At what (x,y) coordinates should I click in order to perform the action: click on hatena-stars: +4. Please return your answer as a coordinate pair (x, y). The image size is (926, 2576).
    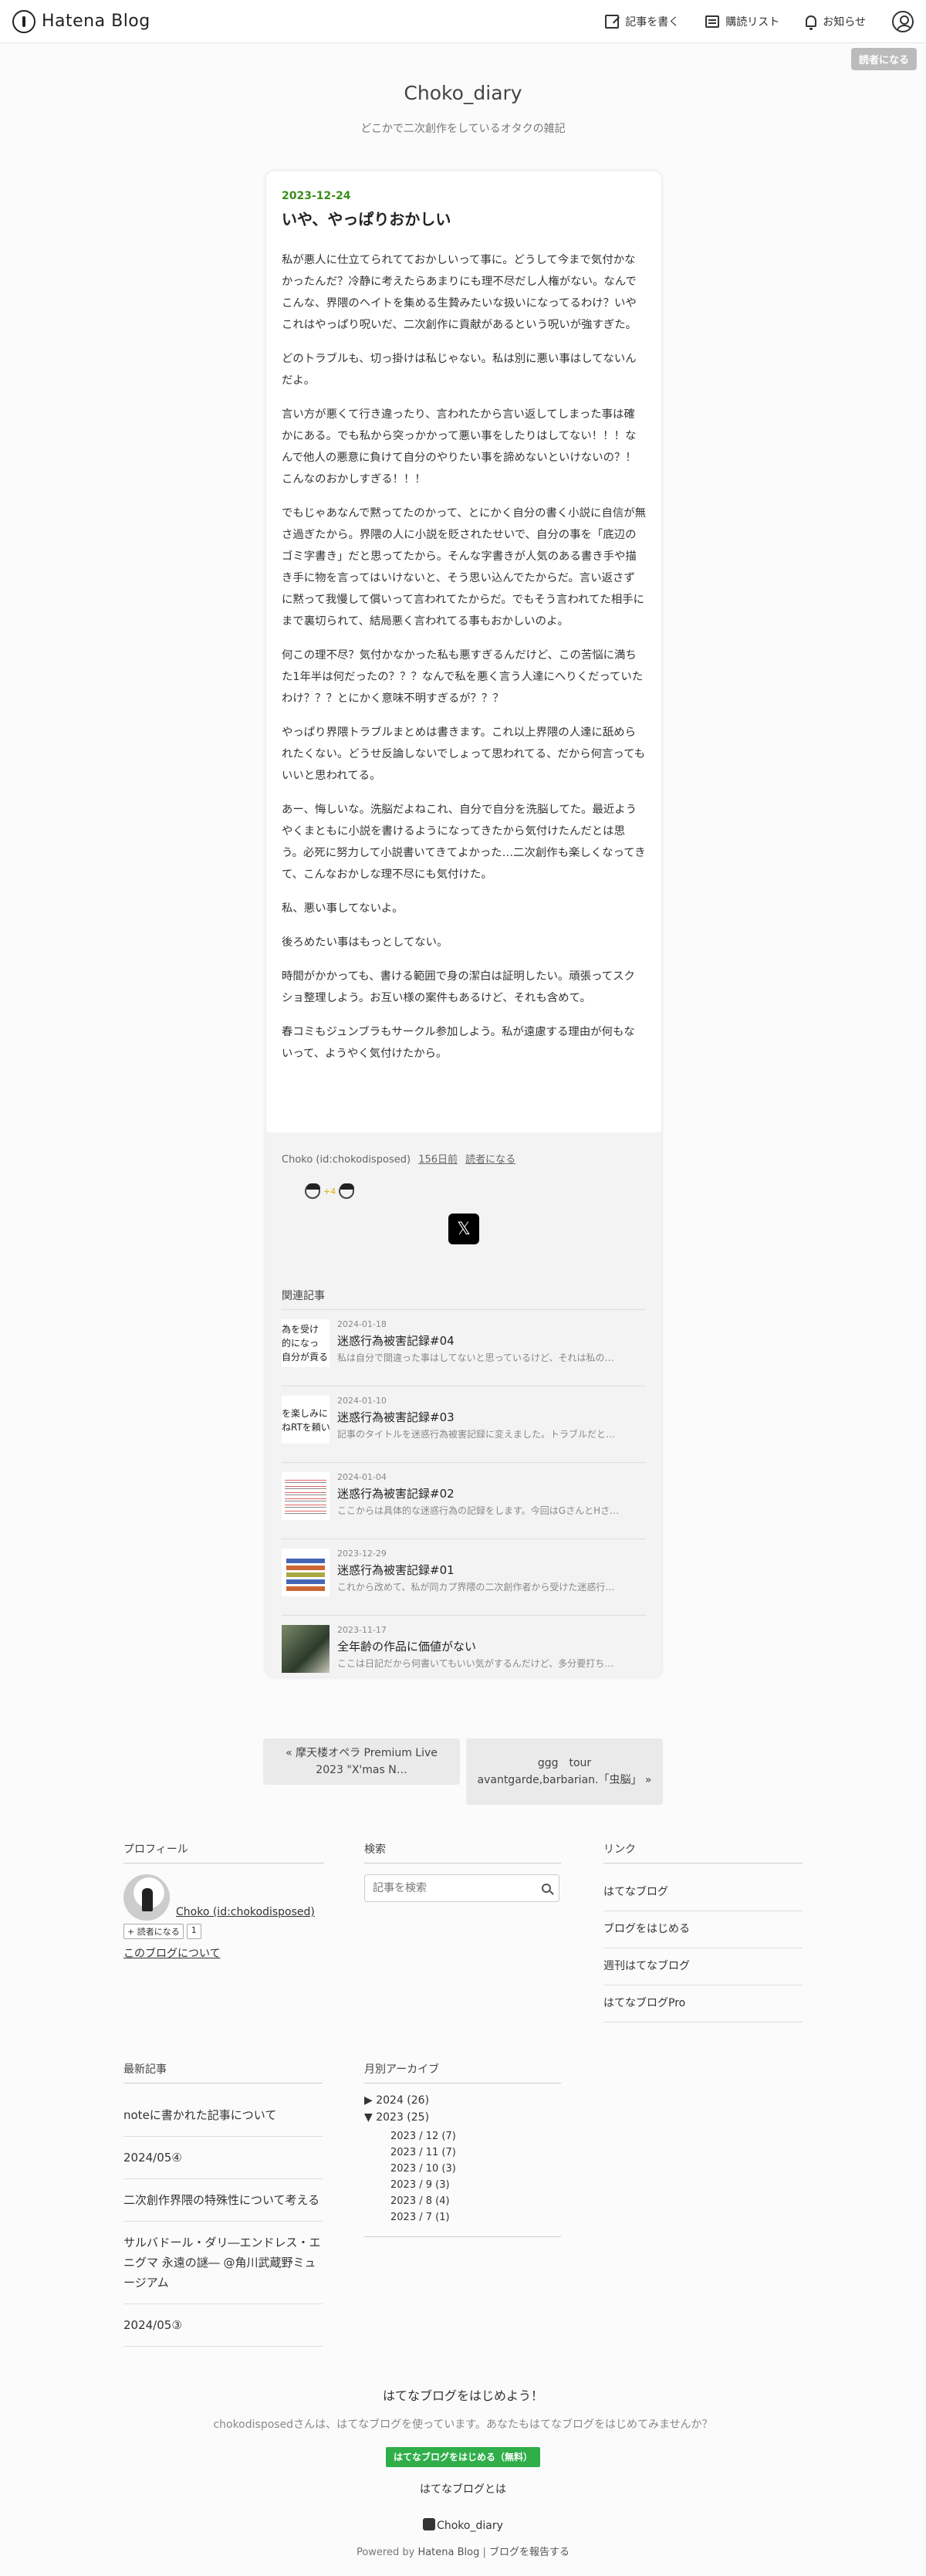
    Looking at the image, I should click on (475, 1191).